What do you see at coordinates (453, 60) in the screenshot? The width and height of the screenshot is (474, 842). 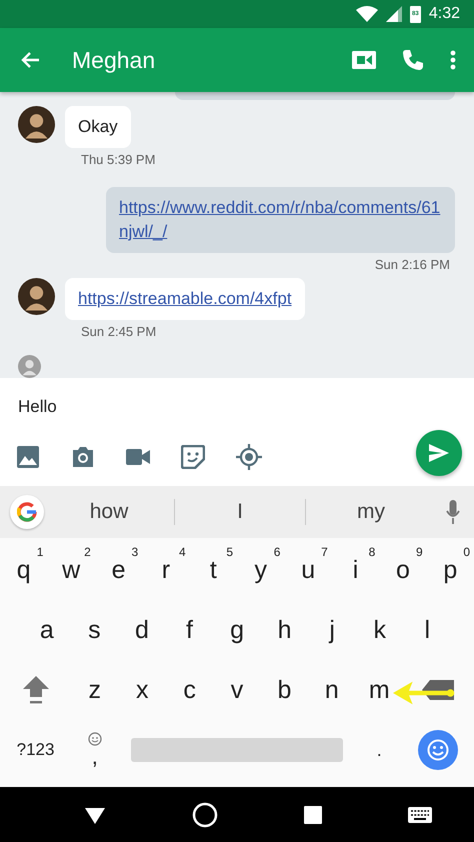 I see `more-options-icon` at bounding box center [453, 60].